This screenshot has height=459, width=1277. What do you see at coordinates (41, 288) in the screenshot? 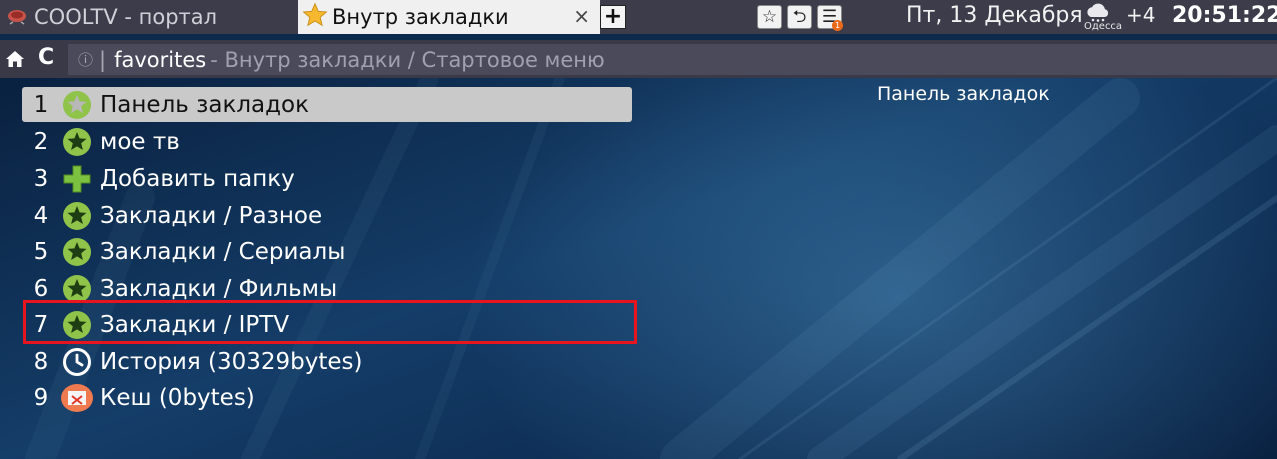
I see `item-number: 6` at bounding box center [41, 288].